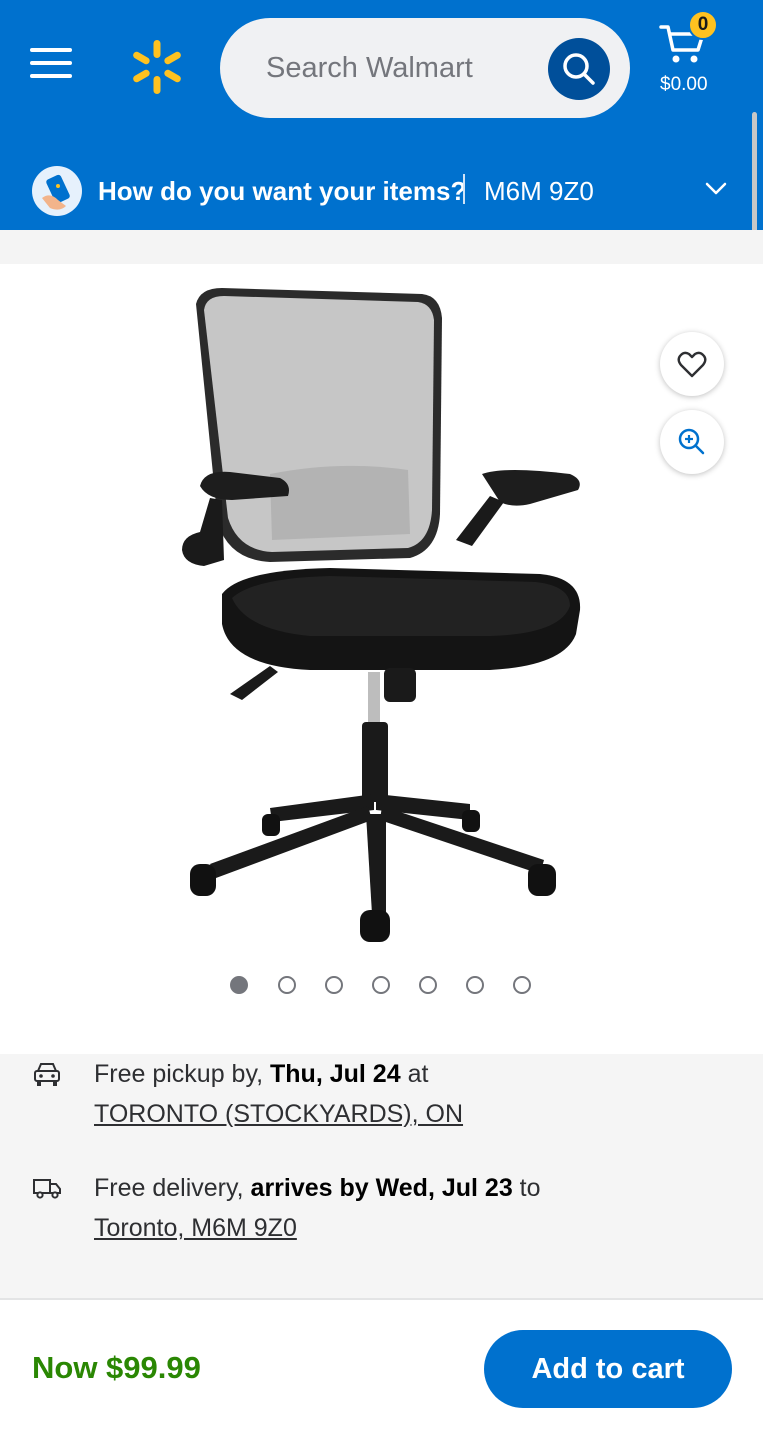  I want to click on add-to-favorites-button, so click(692, 364).